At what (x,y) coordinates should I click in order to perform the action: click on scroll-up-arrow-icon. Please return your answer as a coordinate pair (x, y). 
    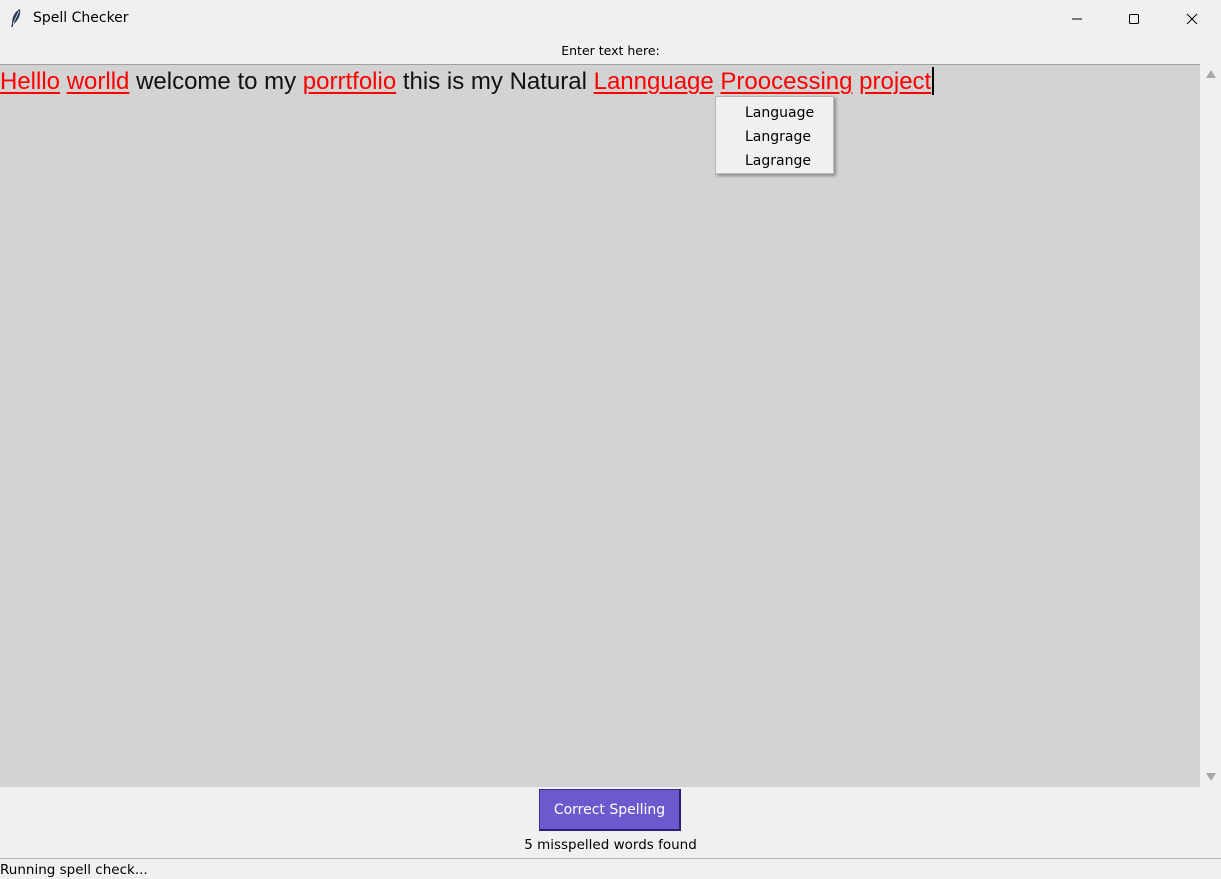
    Looking at the image, I should click on (1211, 74).